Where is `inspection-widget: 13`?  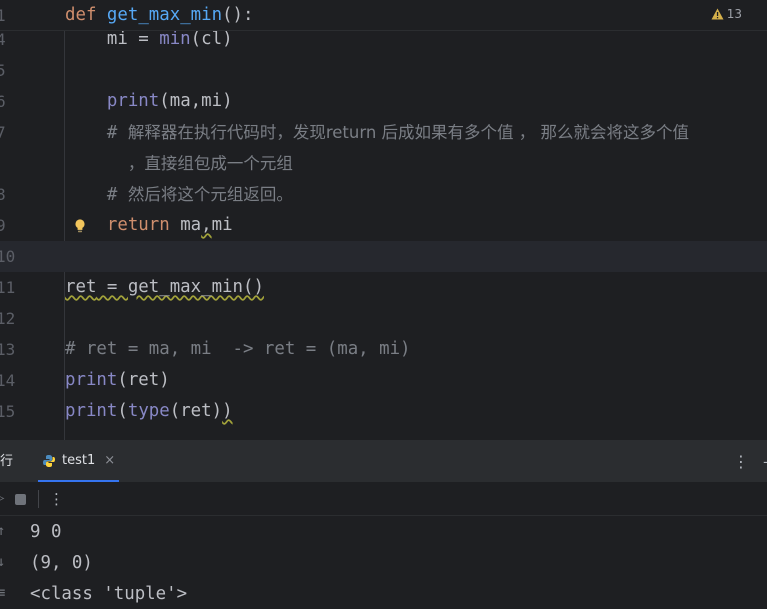 inspection-widget: 13 is located at coordinates (726, 14).